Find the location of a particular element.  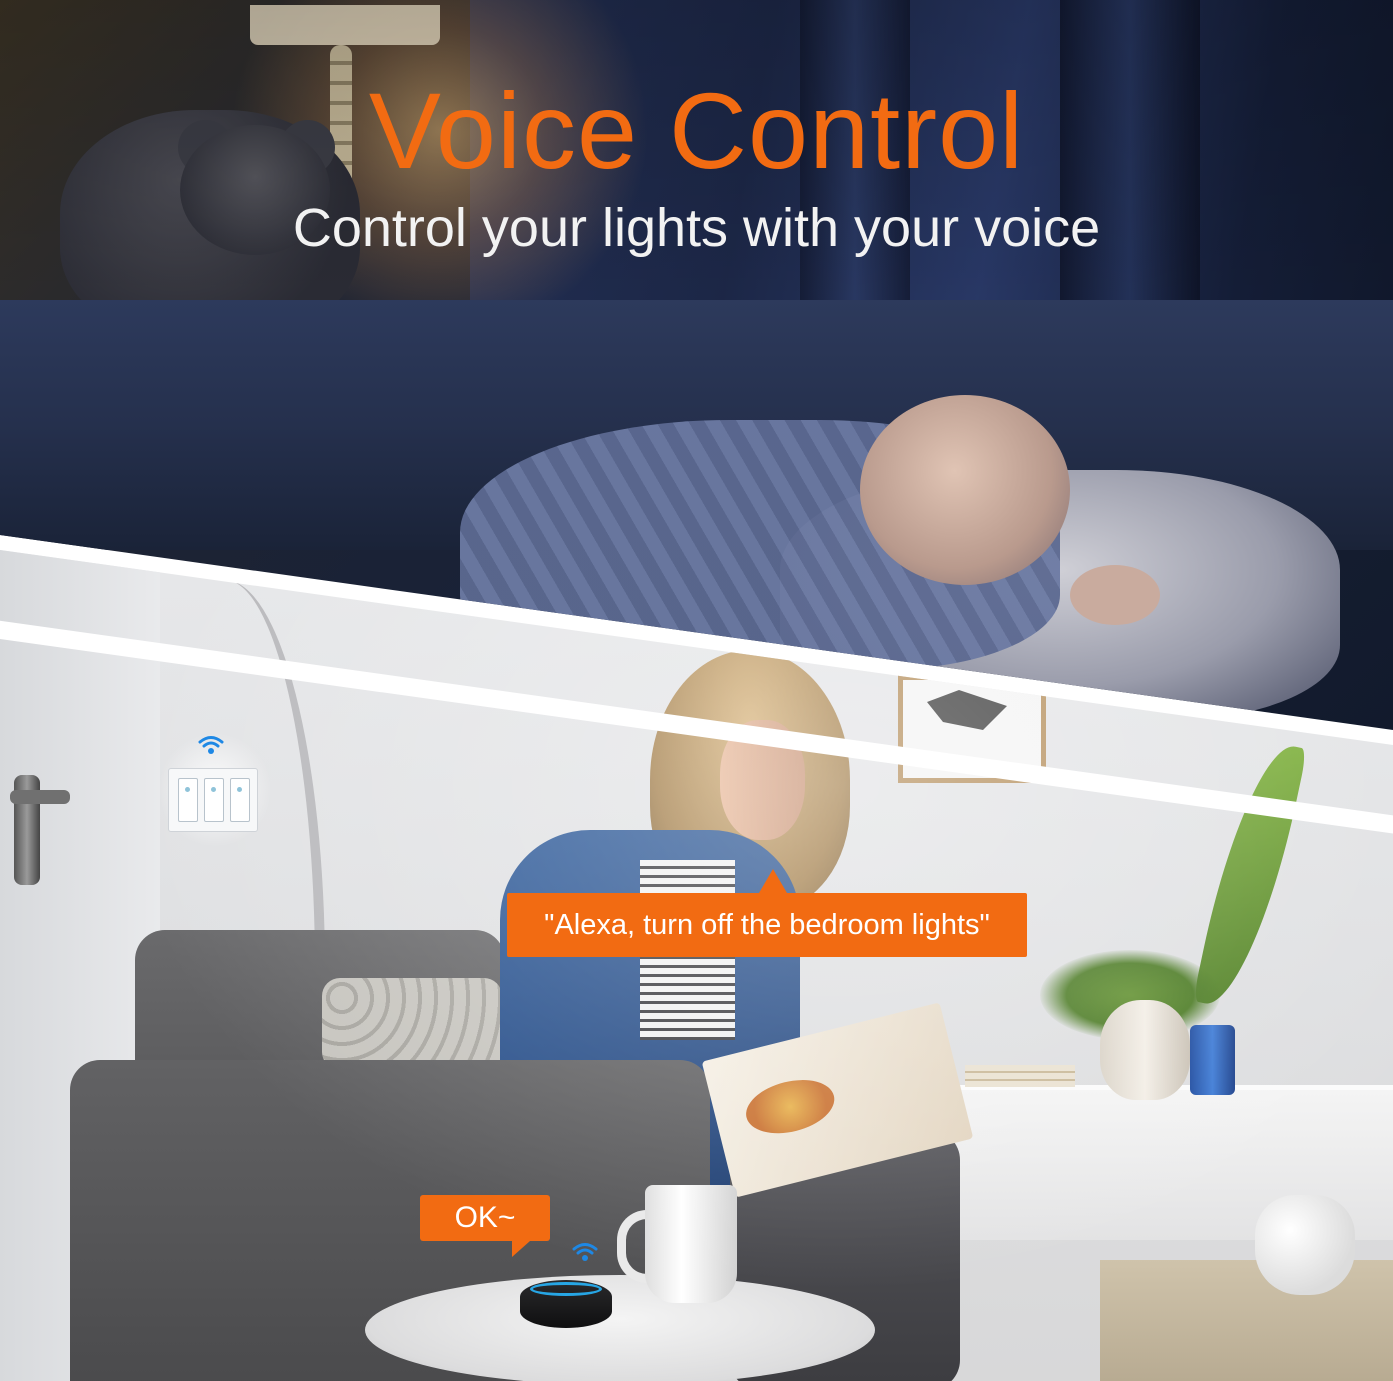

alexa-command-bubble: "Alexa, turn off the bedroom lights" is located at coordinates (767, 913).